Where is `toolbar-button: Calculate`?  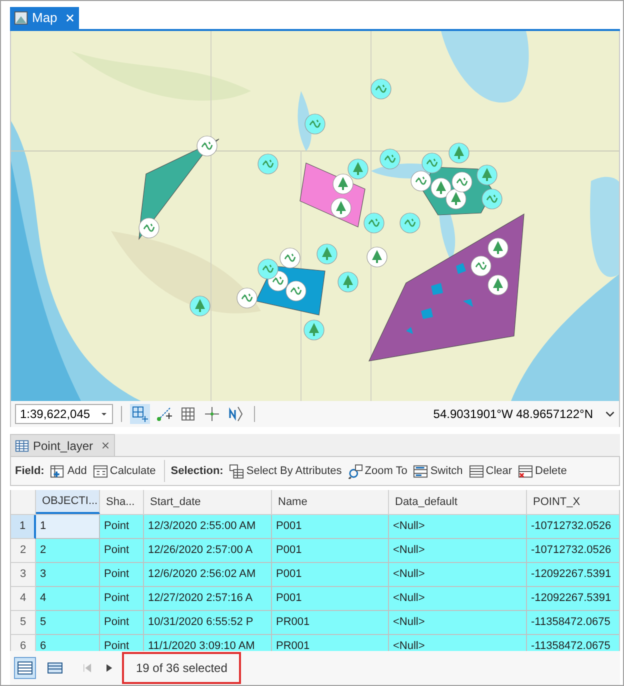 toolbar-button: Calculate is located at coordinates (124, 471).